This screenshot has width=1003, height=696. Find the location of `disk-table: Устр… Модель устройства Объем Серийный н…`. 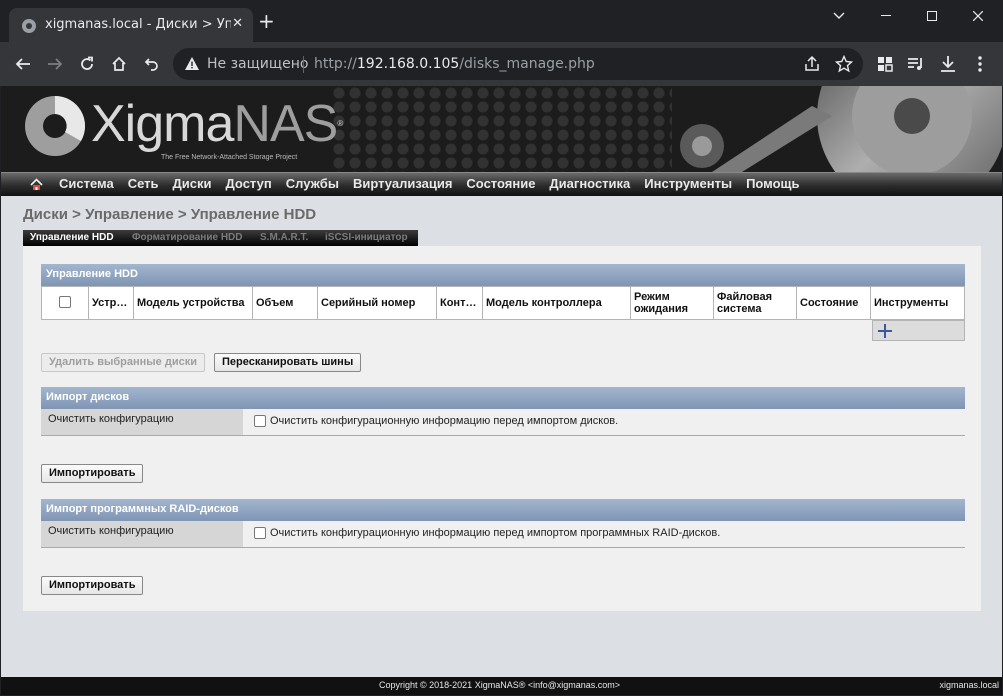

disk-table: Устр… Модель устройства Объем Серийный н… is located at coordinates (503, 303).